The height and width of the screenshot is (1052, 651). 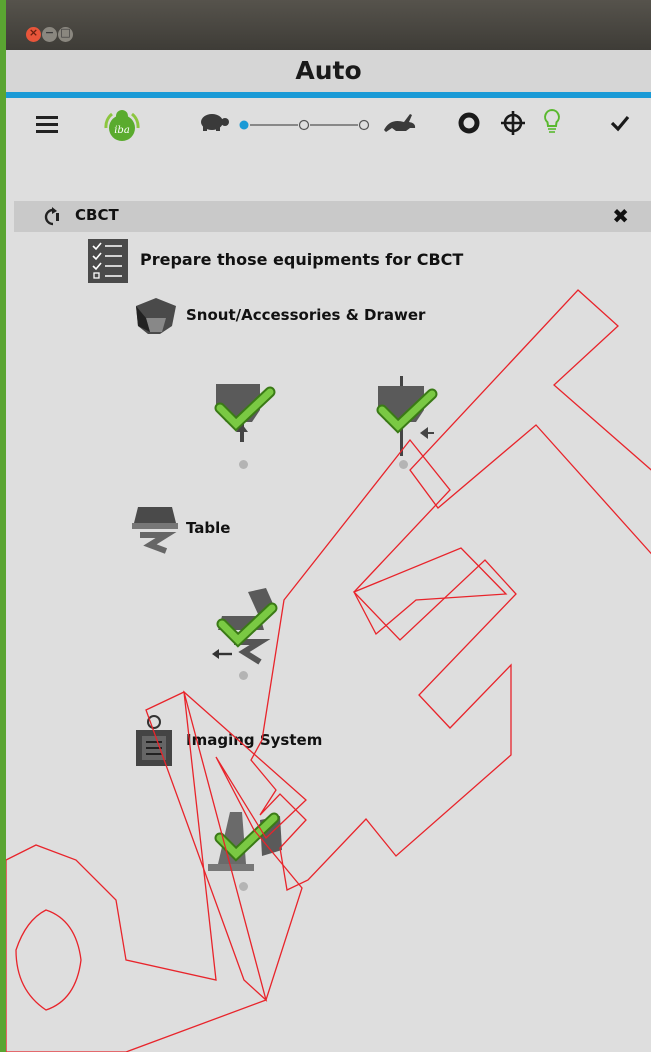 What do you see at coordinates (620, 123) in the screenshot?
I see `checkmark-icon` at bounding box center [620, 123].